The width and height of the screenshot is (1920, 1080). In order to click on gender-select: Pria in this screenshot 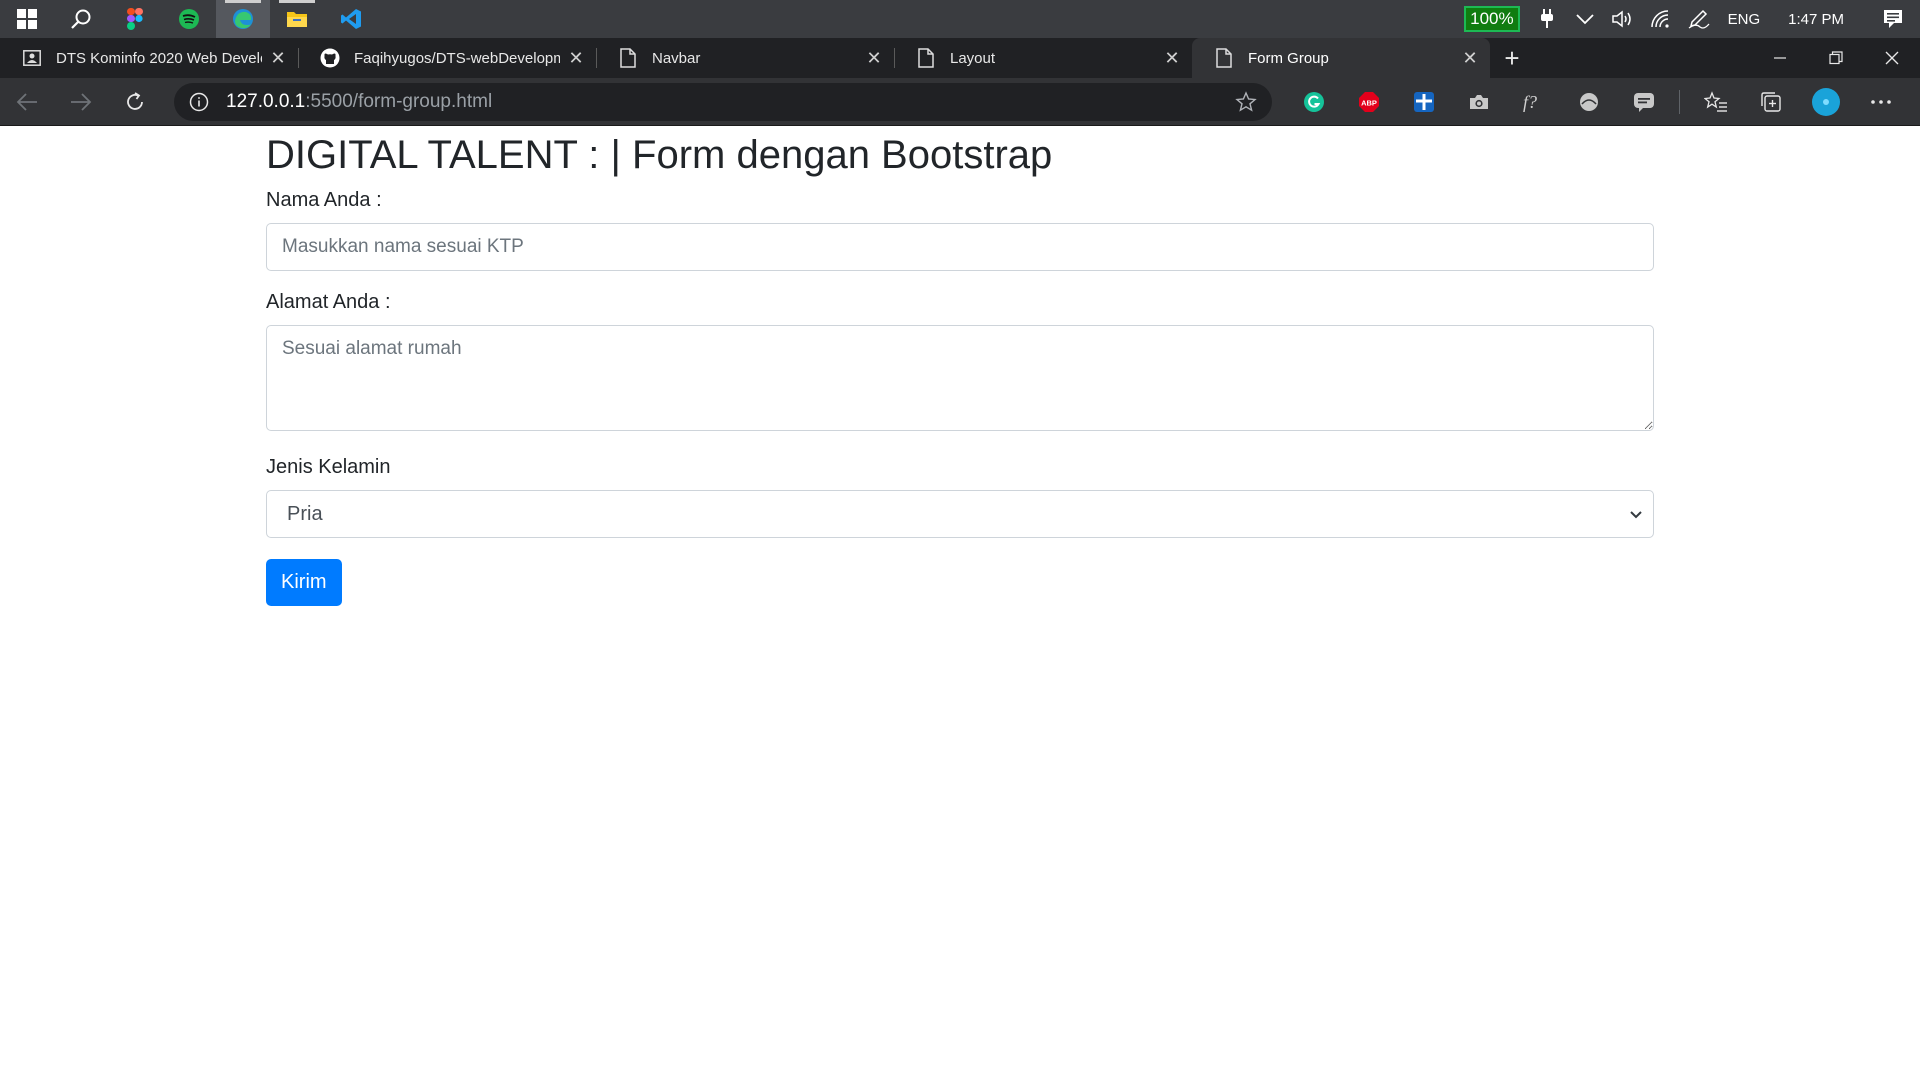, I will do `click(960, 514)`.